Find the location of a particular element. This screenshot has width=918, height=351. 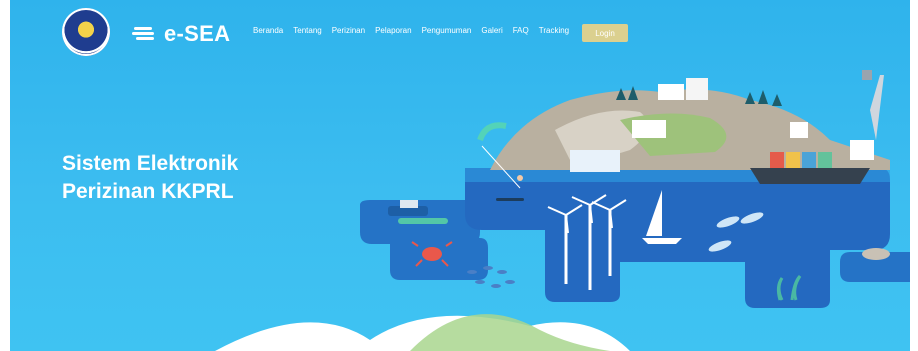

login-button: Login is located at coordinates (605, 33).